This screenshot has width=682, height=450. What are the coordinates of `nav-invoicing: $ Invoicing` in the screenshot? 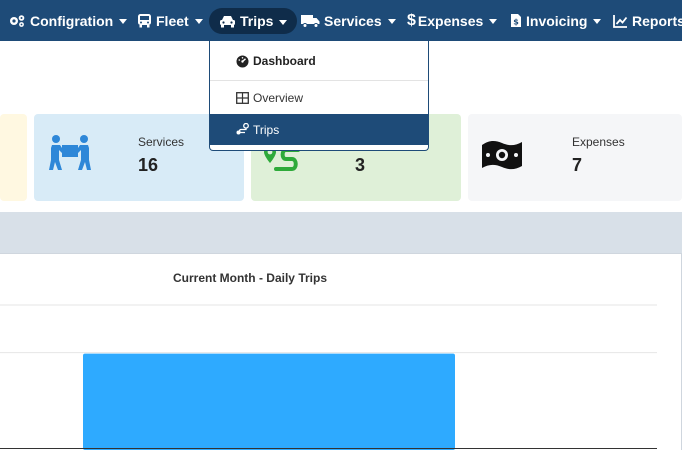 It's located at (556, 20).